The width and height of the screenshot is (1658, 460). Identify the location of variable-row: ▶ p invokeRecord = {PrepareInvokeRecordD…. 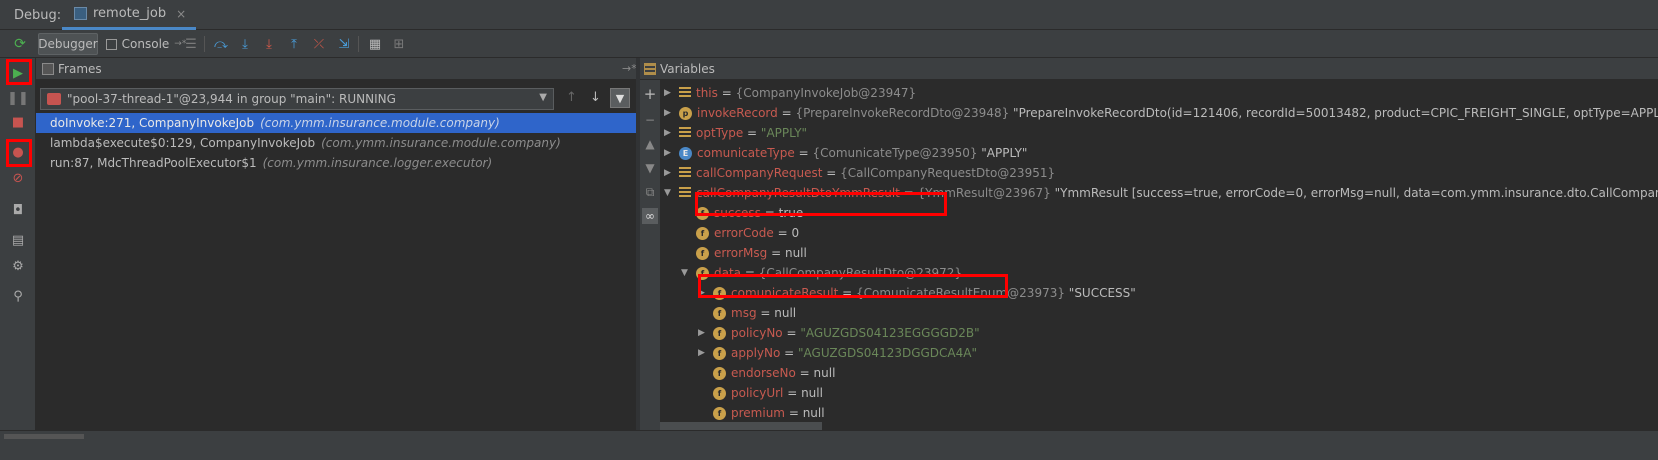
(1161, 113).